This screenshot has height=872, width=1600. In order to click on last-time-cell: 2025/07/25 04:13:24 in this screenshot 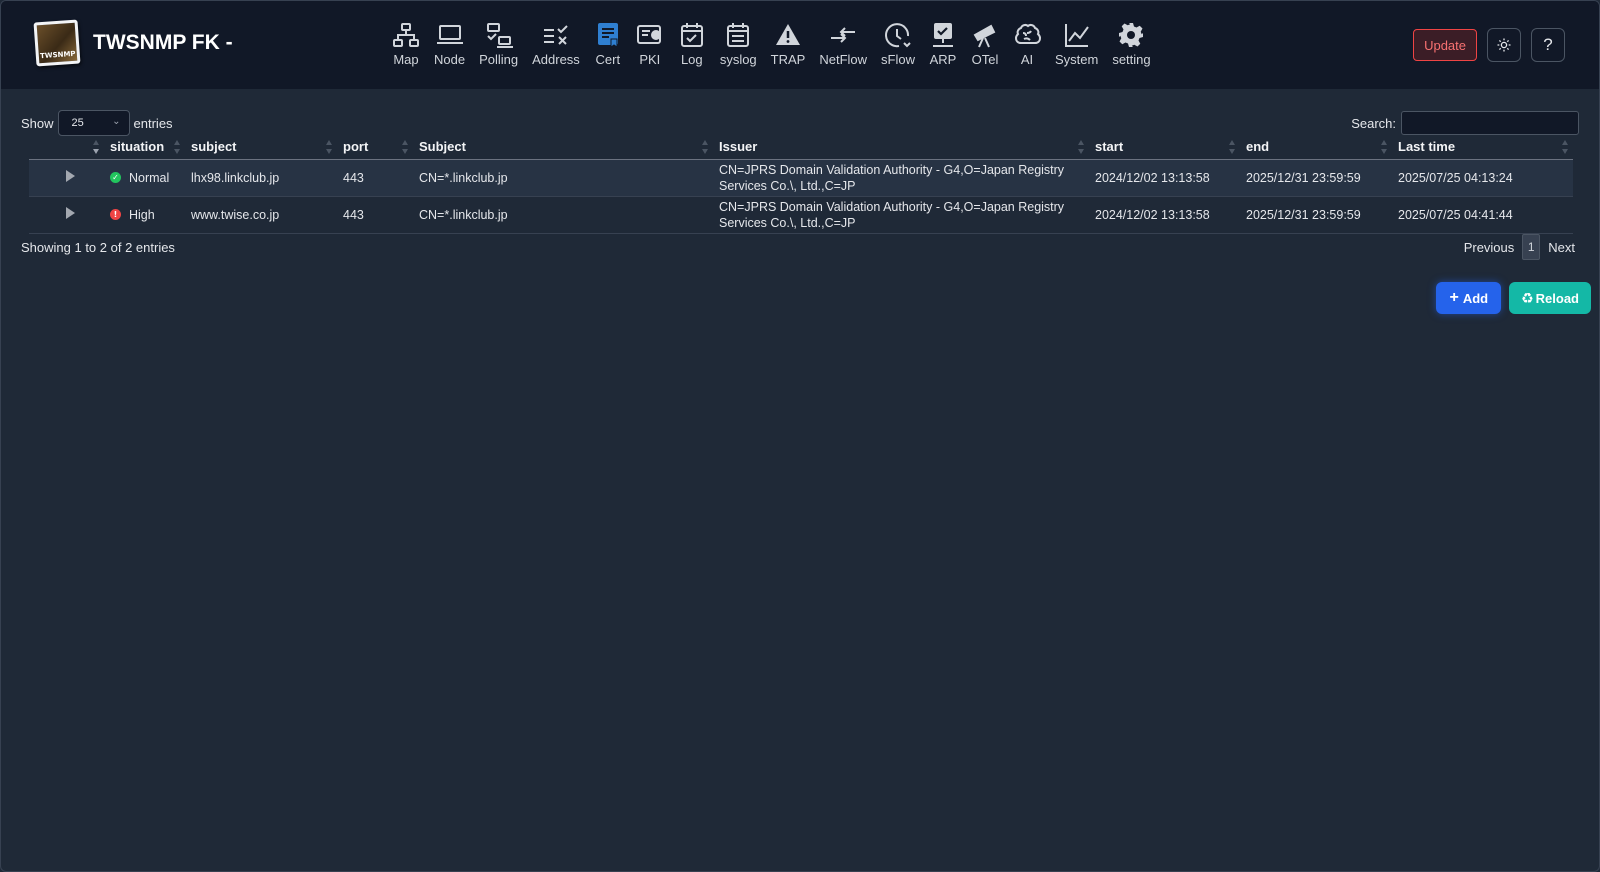, I will do `click(1482, 178)`.